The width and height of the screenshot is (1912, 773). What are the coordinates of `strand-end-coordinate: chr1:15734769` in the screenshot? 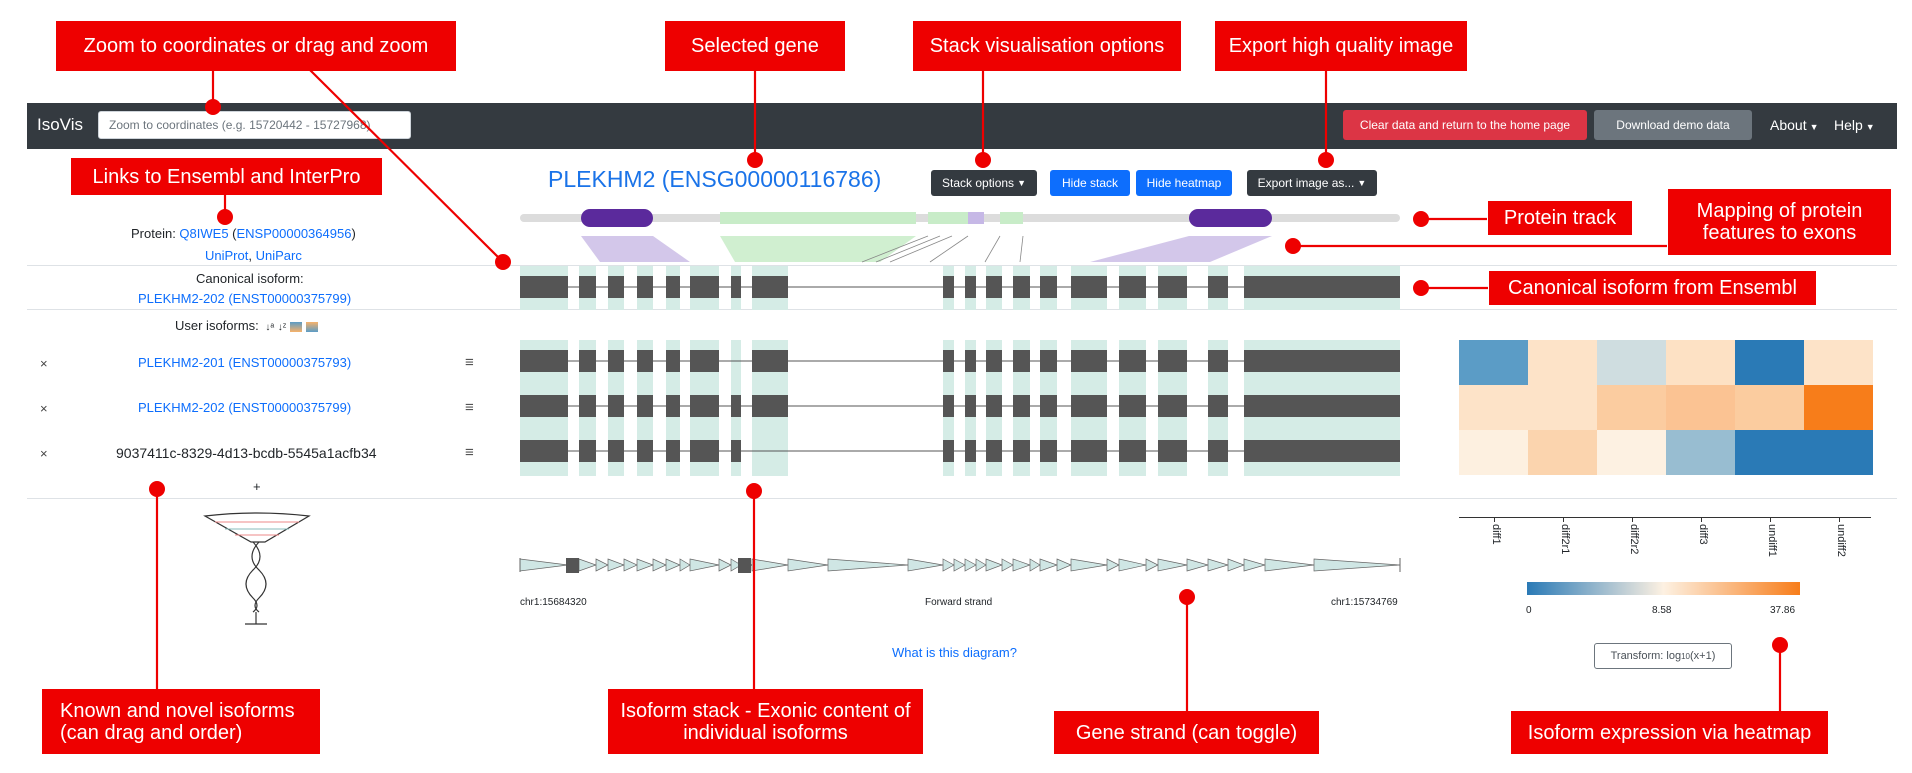 It's located at (1364, 602).